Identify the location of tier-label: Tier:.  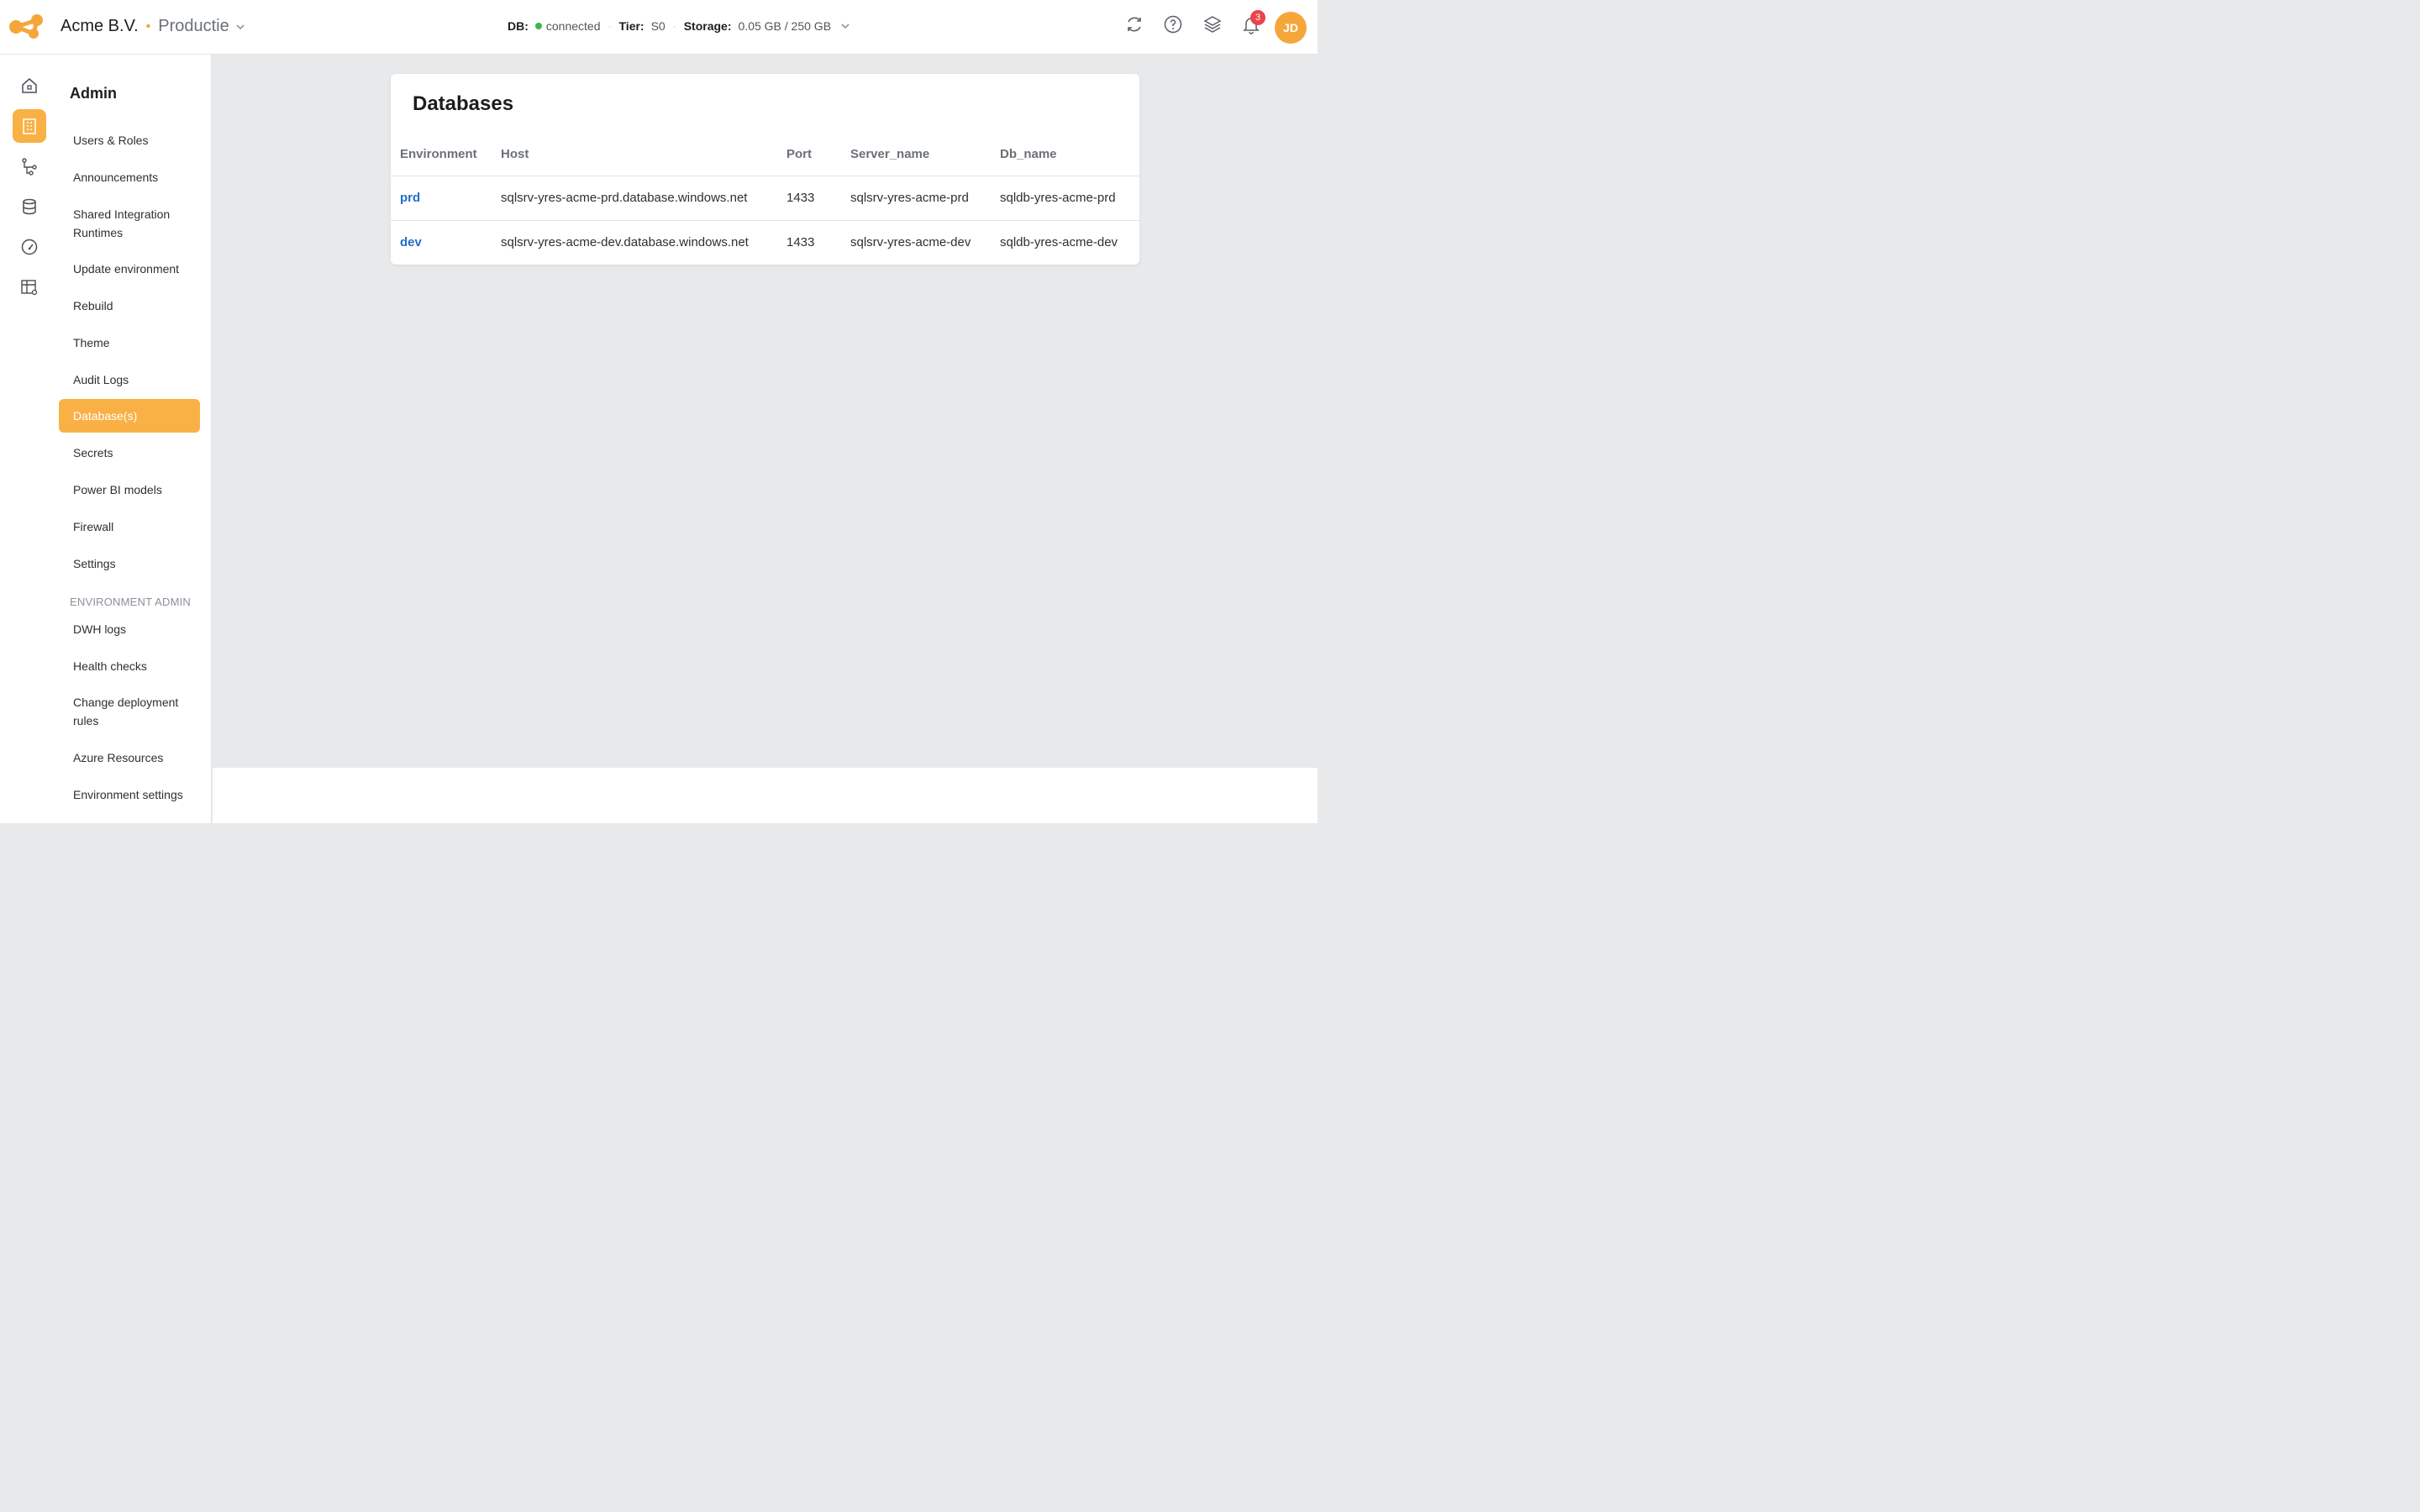
(631, 26).